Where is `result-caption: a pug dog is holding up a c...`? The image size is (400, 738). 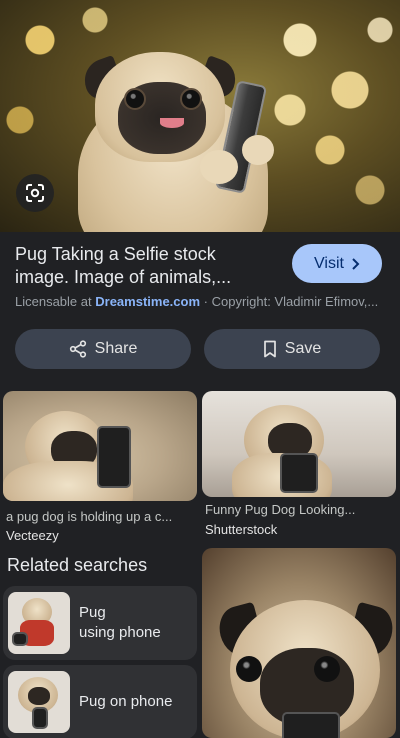
result-caption: a pug dog is holding up a c... is located at coordinates (101, 516).